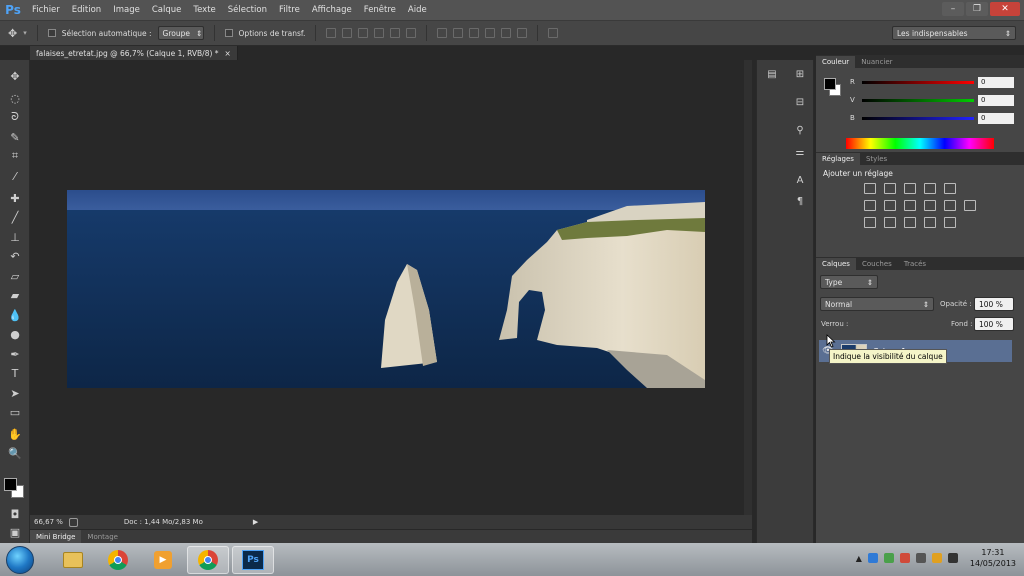  I want to click on tool-preset-arrow-icon: ▾, so click(25, 33).